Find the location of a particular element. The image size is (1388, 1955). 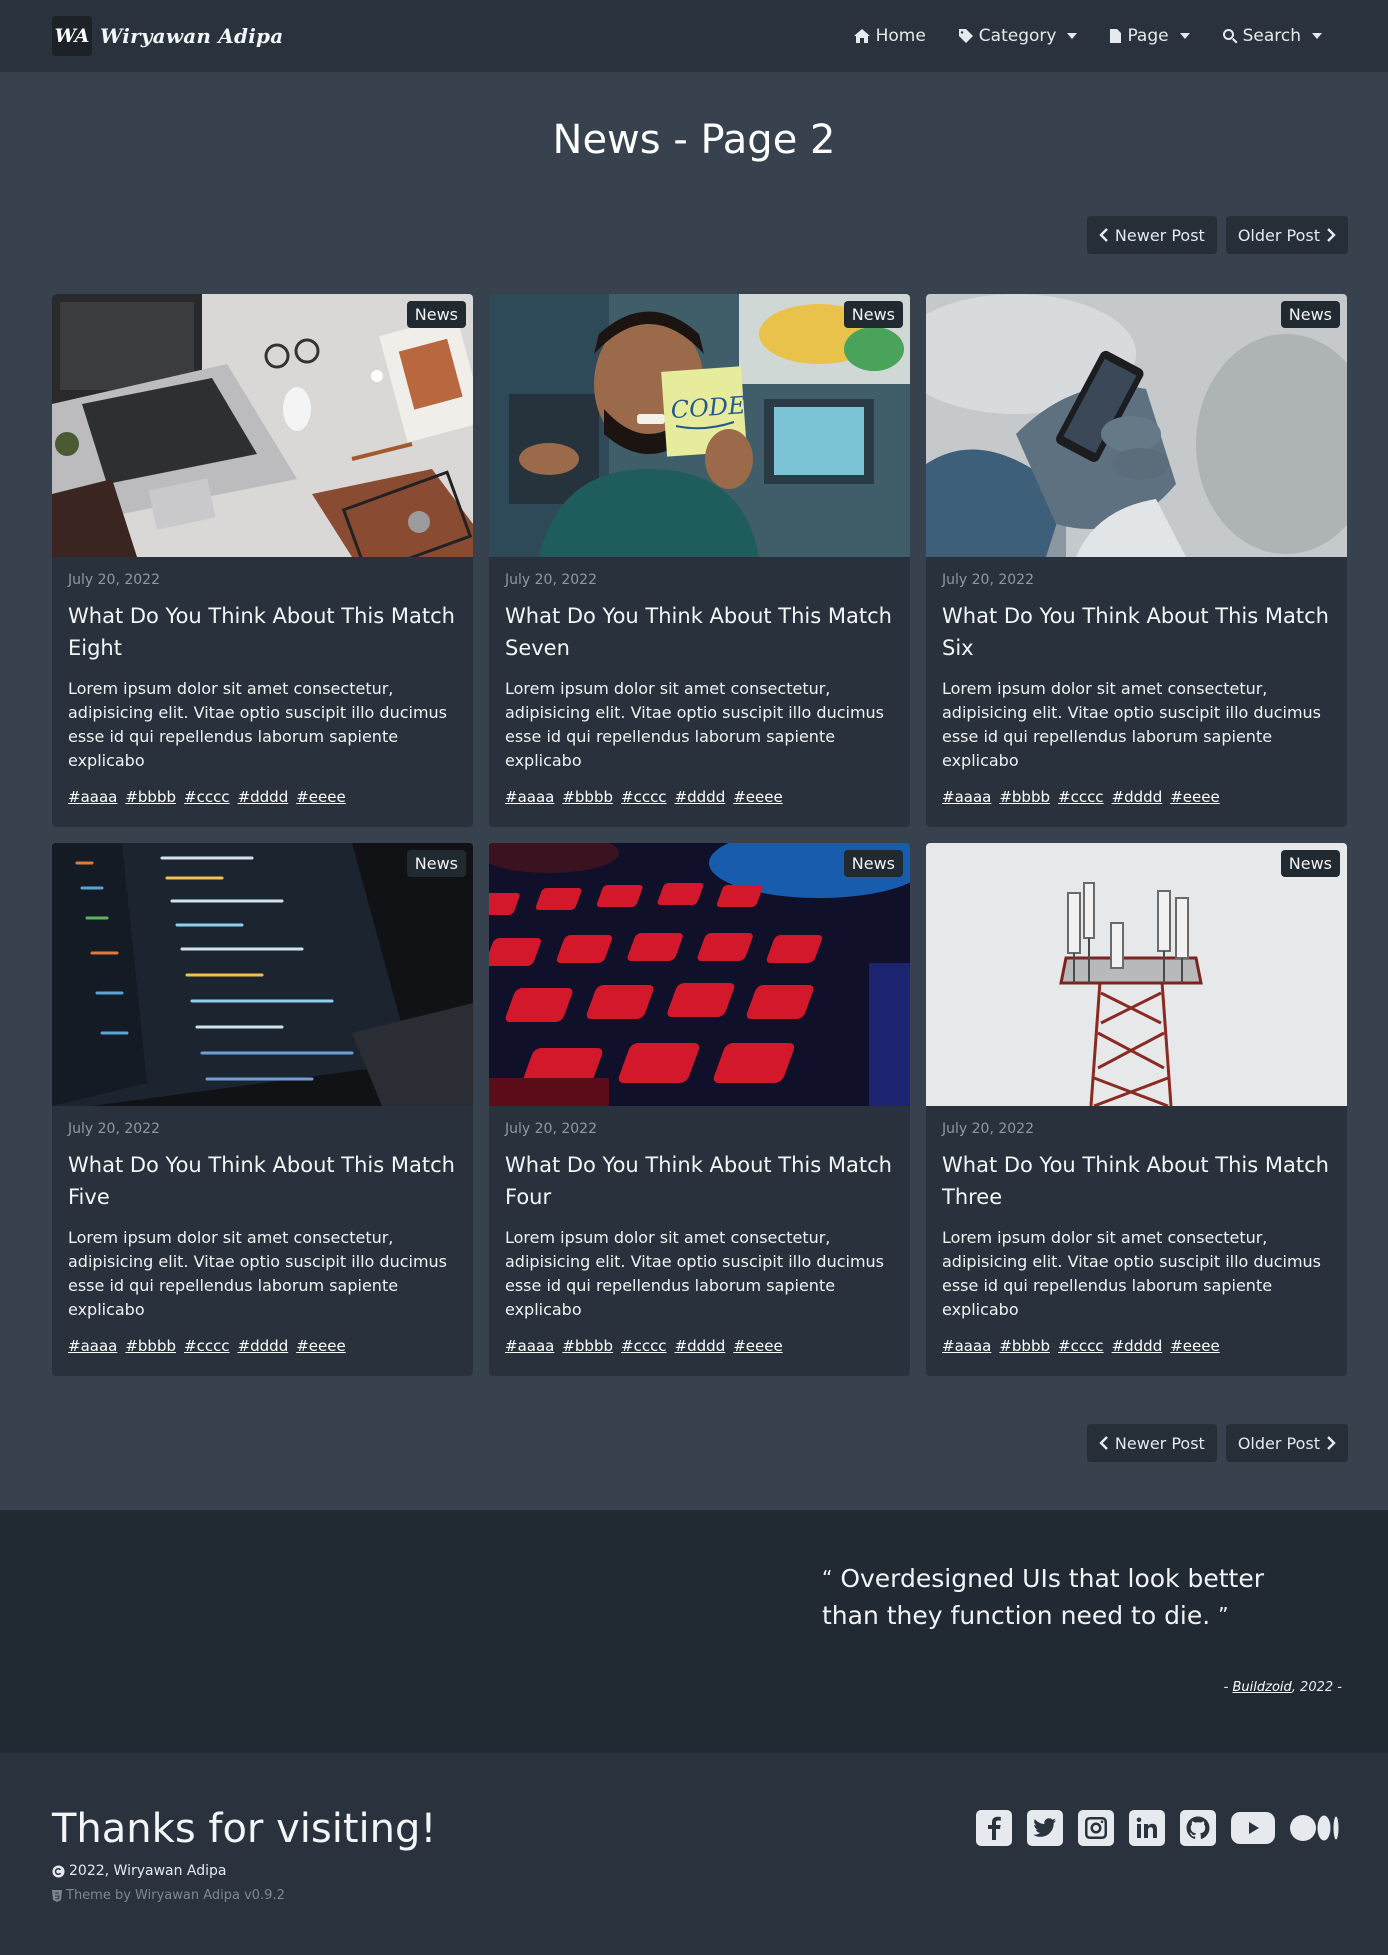

post-date: July 20, 2022 is located at coordinates (988, 580).